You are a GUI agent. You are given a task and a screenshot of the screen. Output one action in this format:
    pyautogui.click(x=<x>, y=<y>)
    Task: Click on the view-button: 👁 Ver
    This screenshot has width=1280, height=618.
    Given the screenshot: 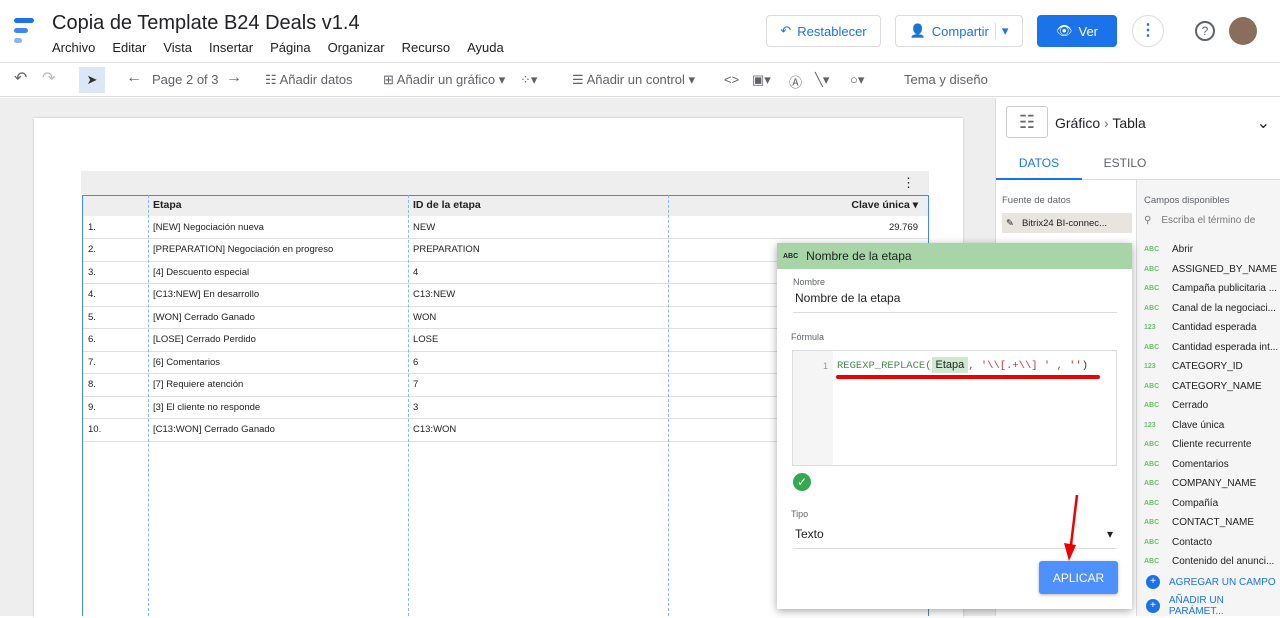 What is the action you would take?
    pyautogui.click(x=1077, y=31)
    